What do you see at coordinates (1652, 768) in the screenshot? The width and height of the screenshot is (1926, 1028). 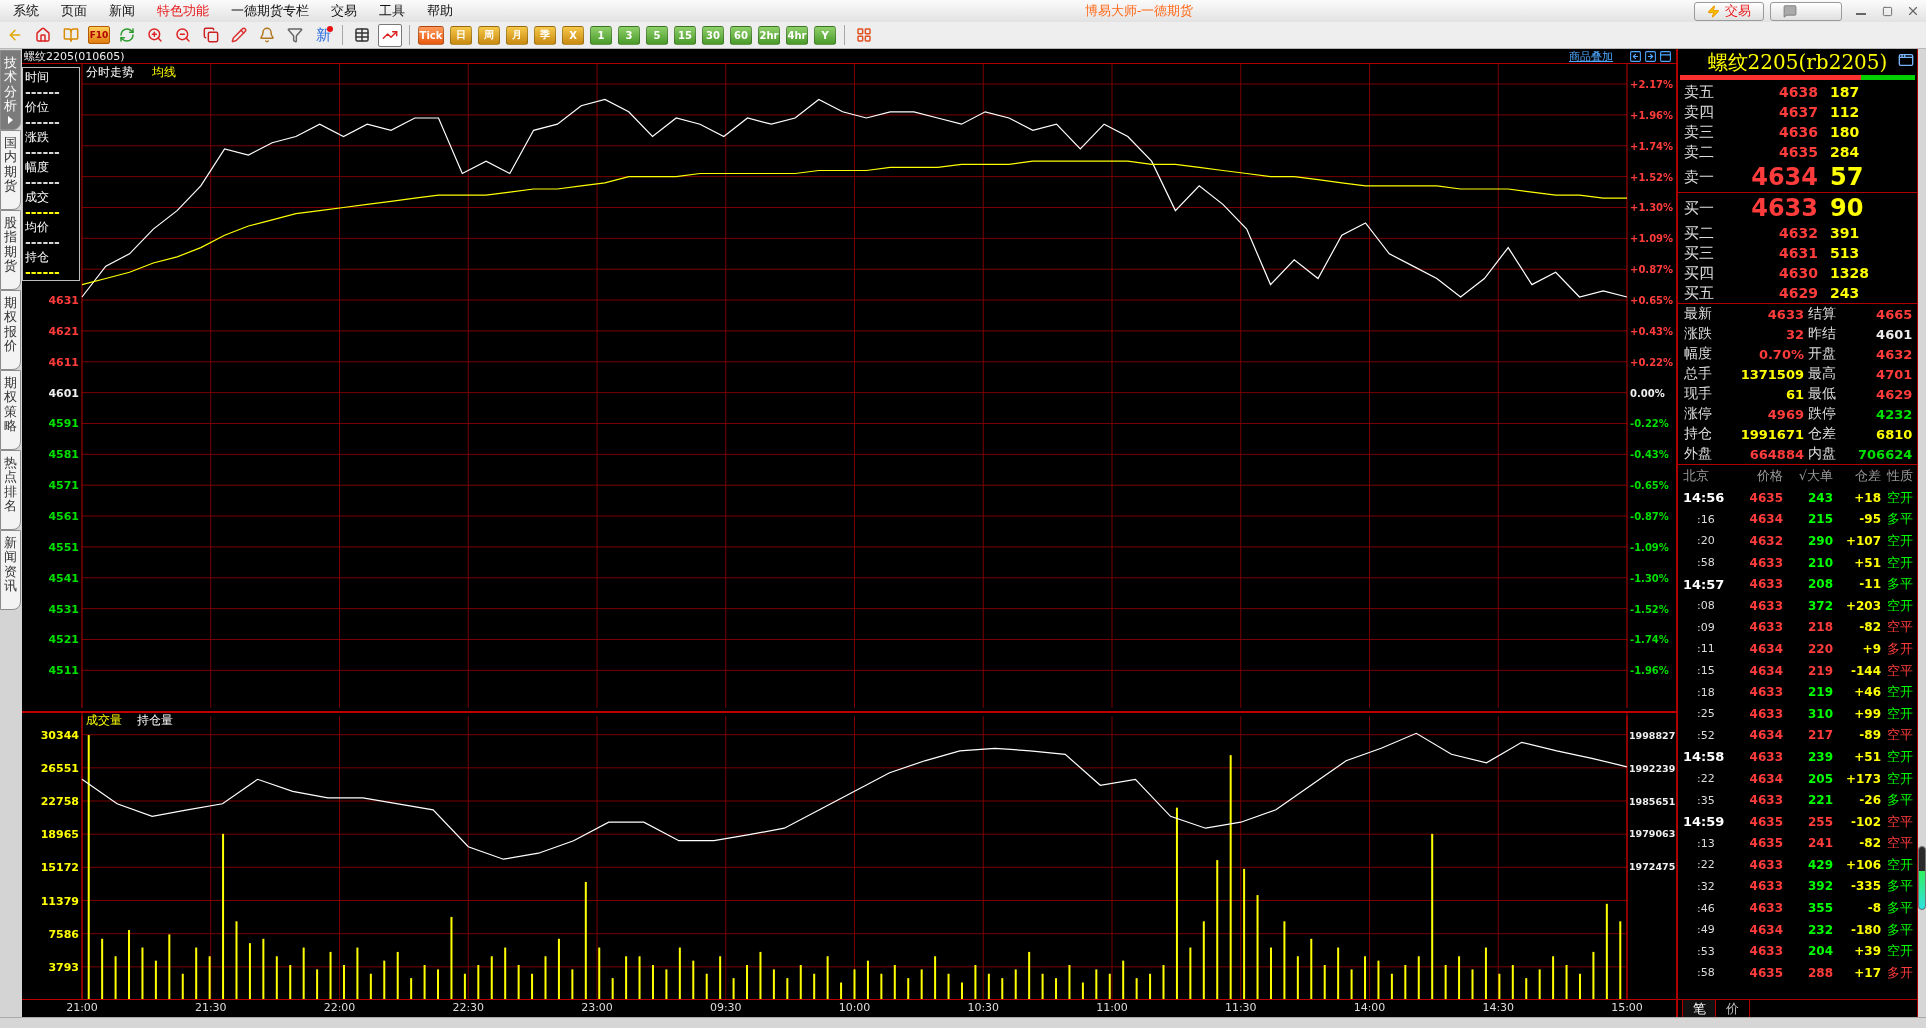 I see `axis-label: 1992239` at bounding box center [1652, 768].